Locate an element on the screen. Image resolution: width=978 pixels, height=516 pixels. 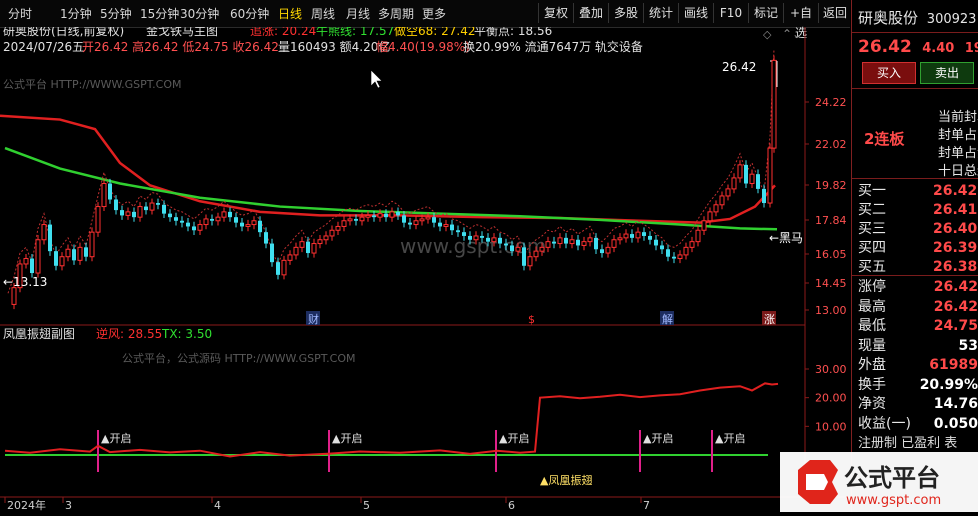
sub-tick-label: 20.00 is located at coordinates (831, 398).